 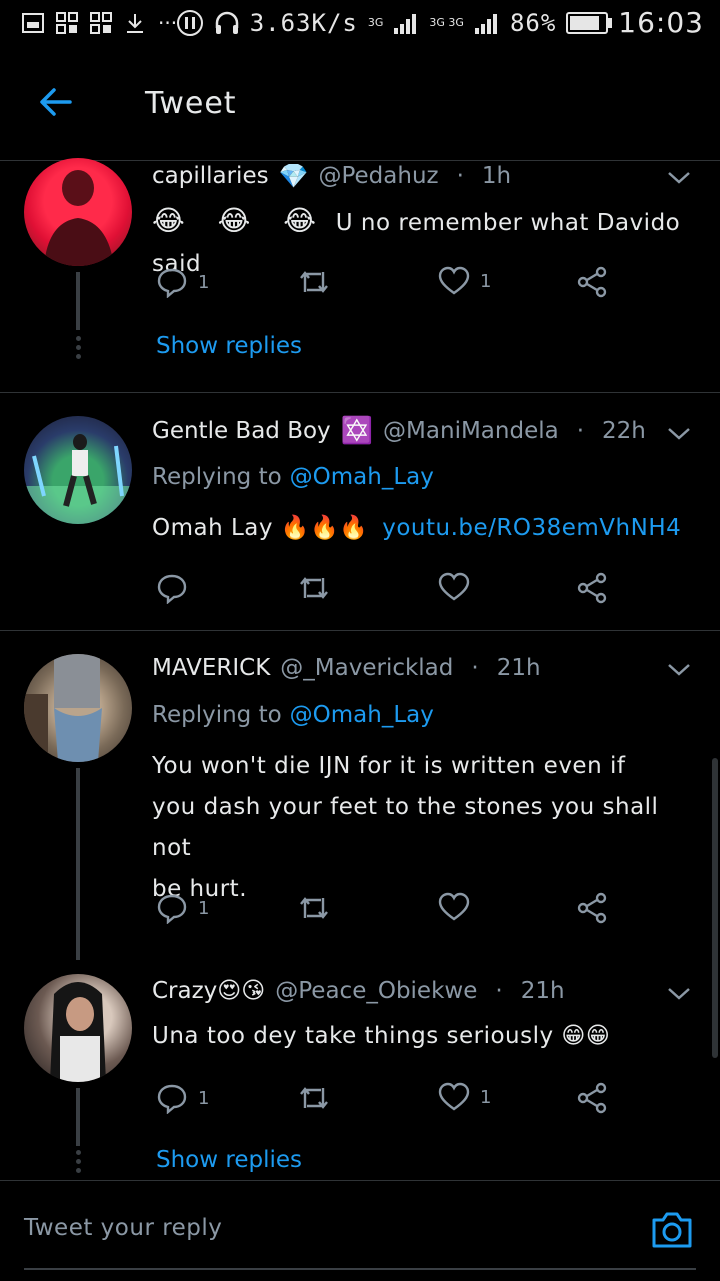 I want to click on author-handle: @Pedahuz, so click(x=378, y=176).